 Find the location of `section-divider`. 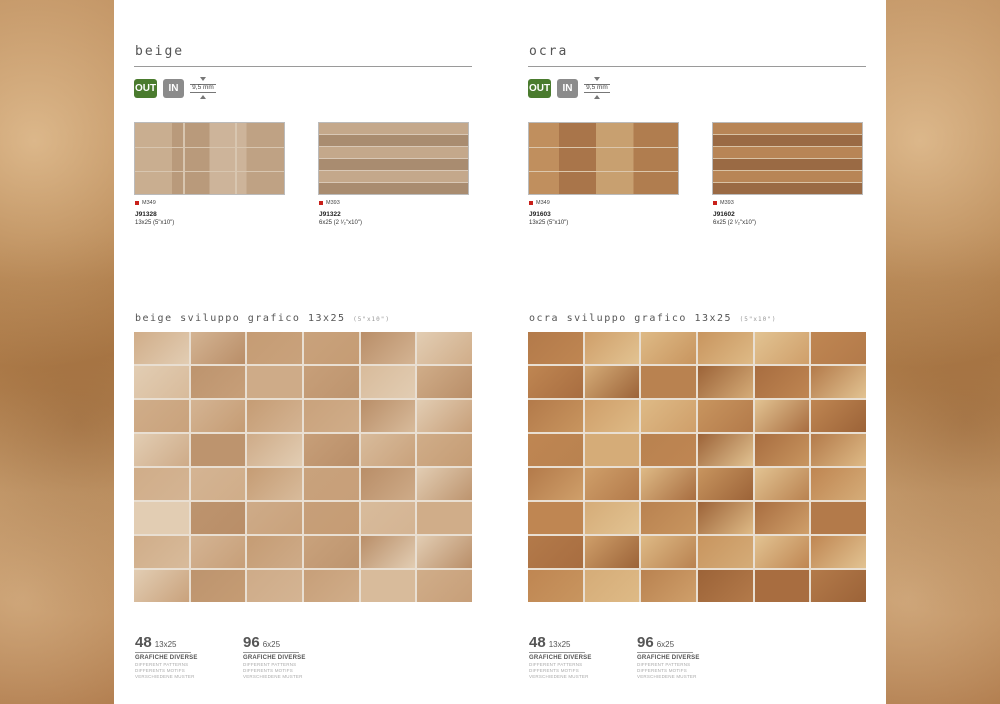

section-divider is located at coordinates (303, 66).